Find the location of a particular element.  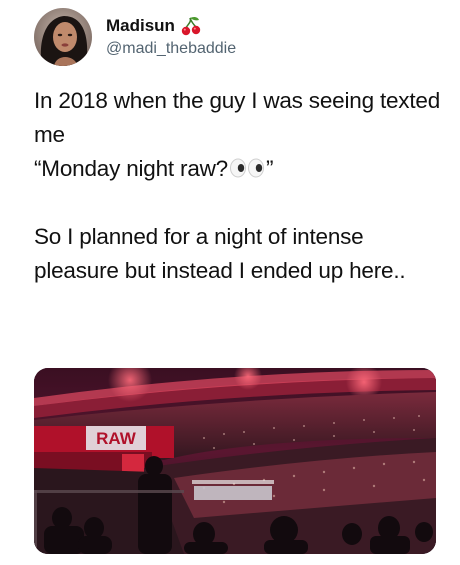

display-name-row: Madisun is located at coordinates (171, 26).